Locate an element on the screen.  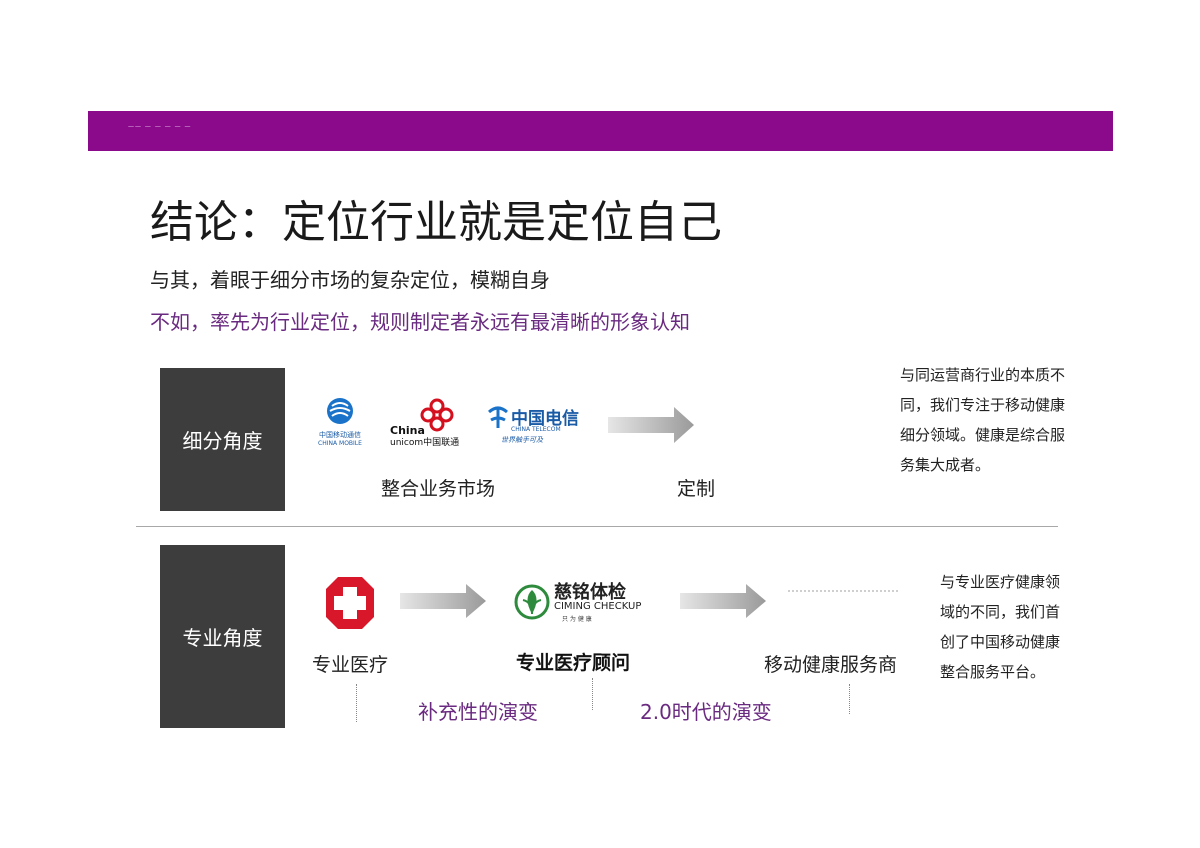
page-title: 结论：定位行业就是定位自己 is located at coordinates (436, 222).